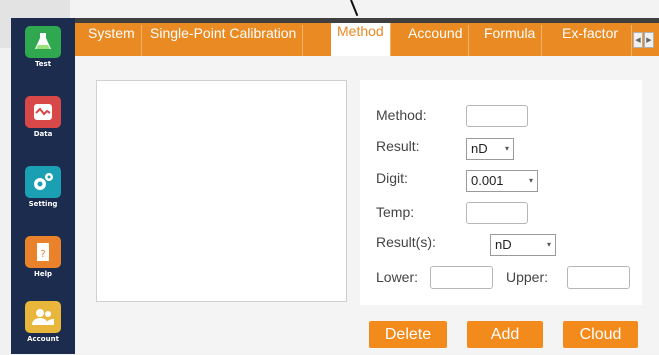 The height and width of the screenshot is (355, 659). I want to click on sidebar-item-label: Account, so click(43, 339).